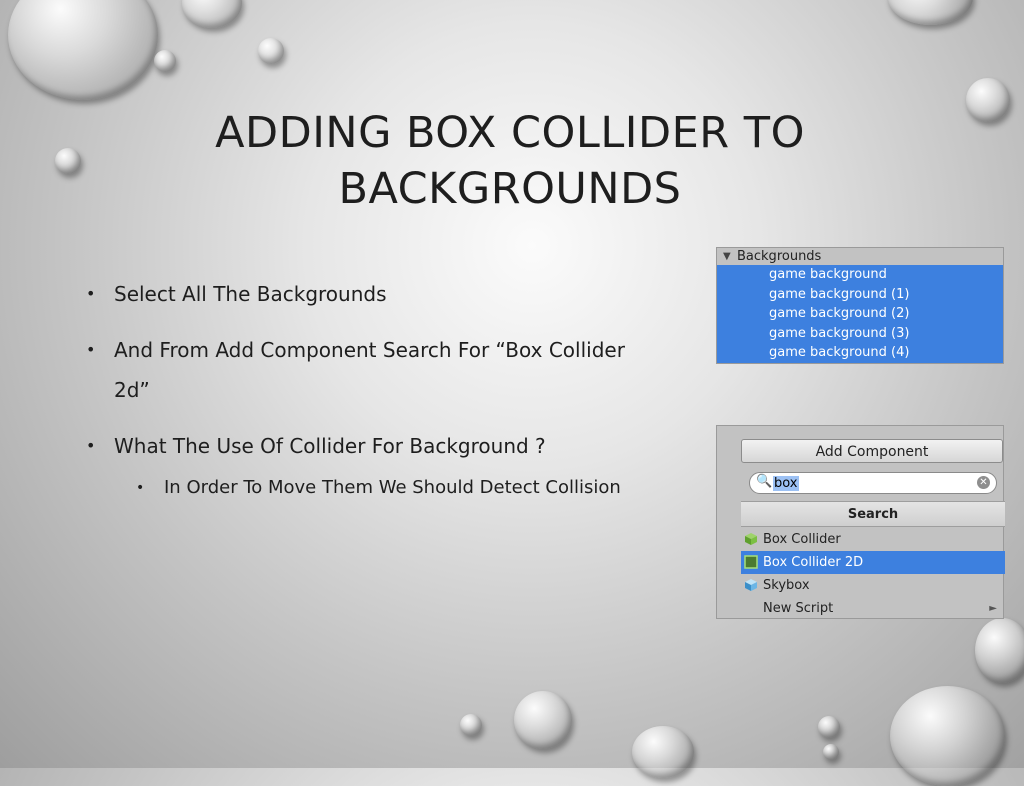 Image resolution: width=1024 pixels, height=786 pixels. I want to click on hierarchy-item: game background, so click(860, 275).